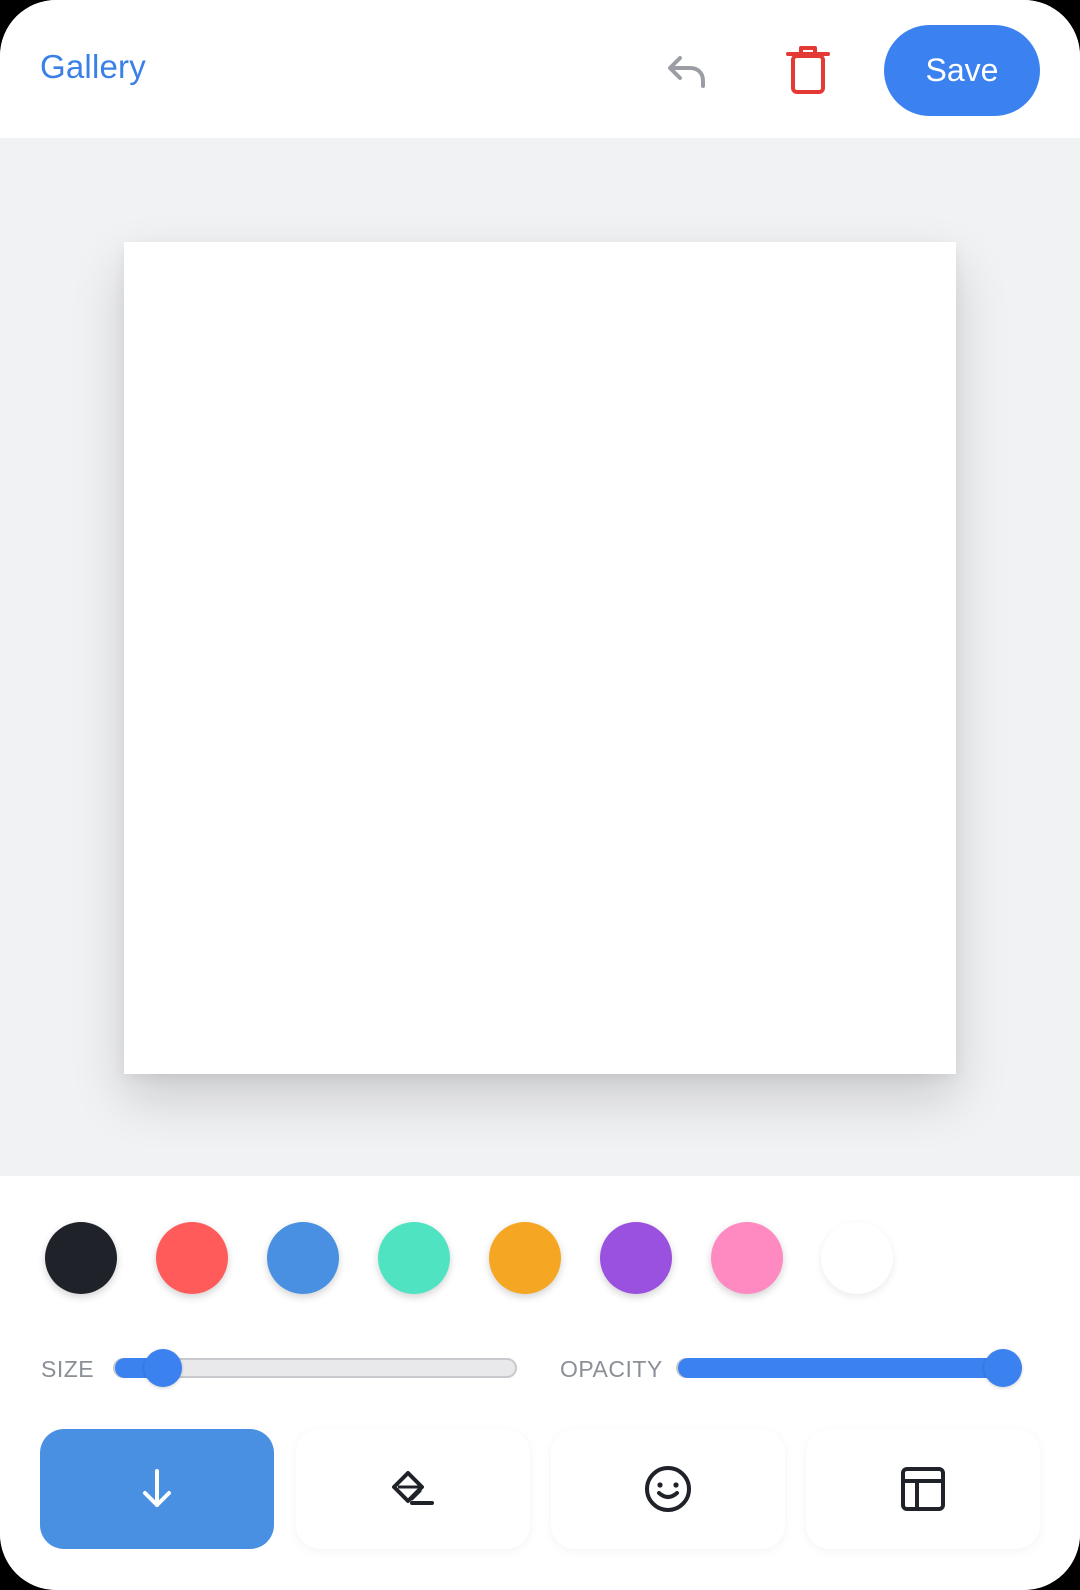 Image resolution: width=1080 pixels, height=1590 pixels. I want to click on color-swatch-red, so click(192, 1258).